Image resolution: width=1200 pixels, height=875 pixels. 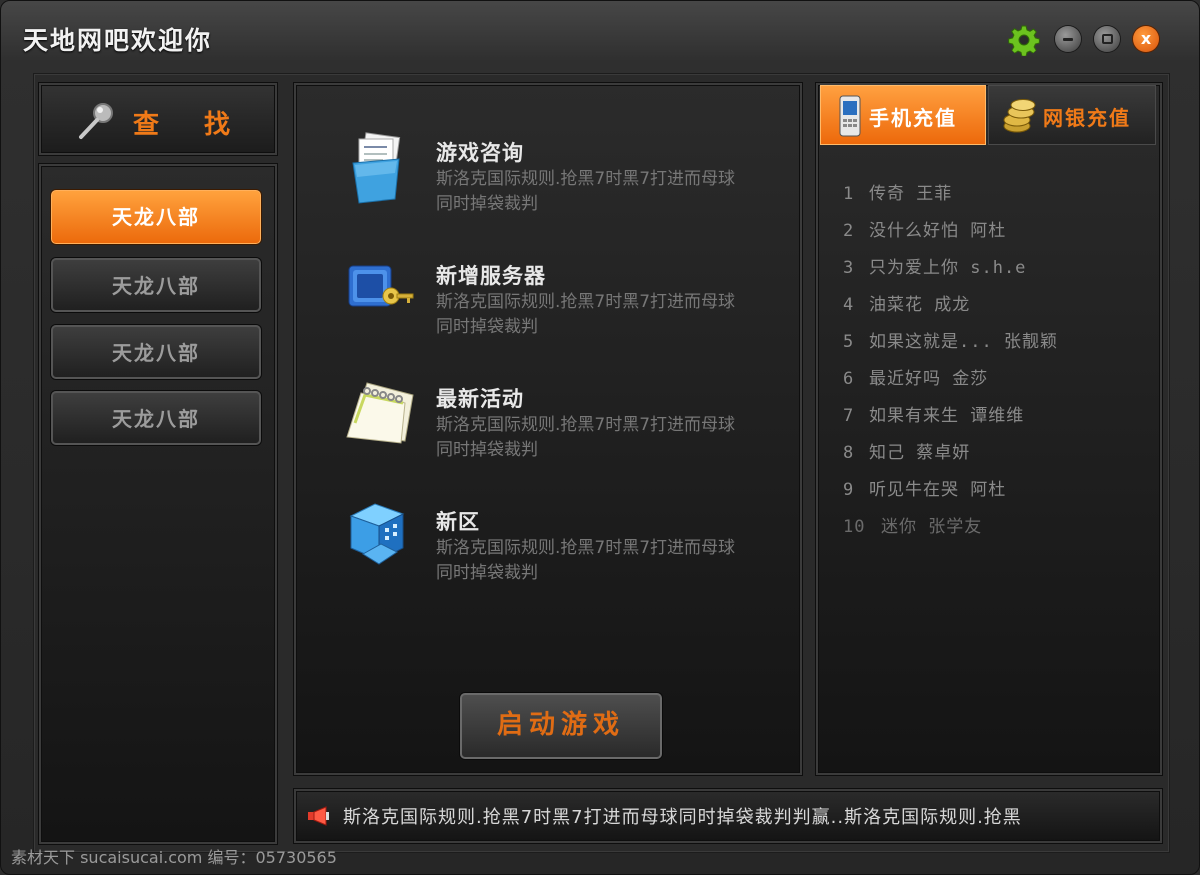 I want to click on building-icon, so click(x=377, y=534).